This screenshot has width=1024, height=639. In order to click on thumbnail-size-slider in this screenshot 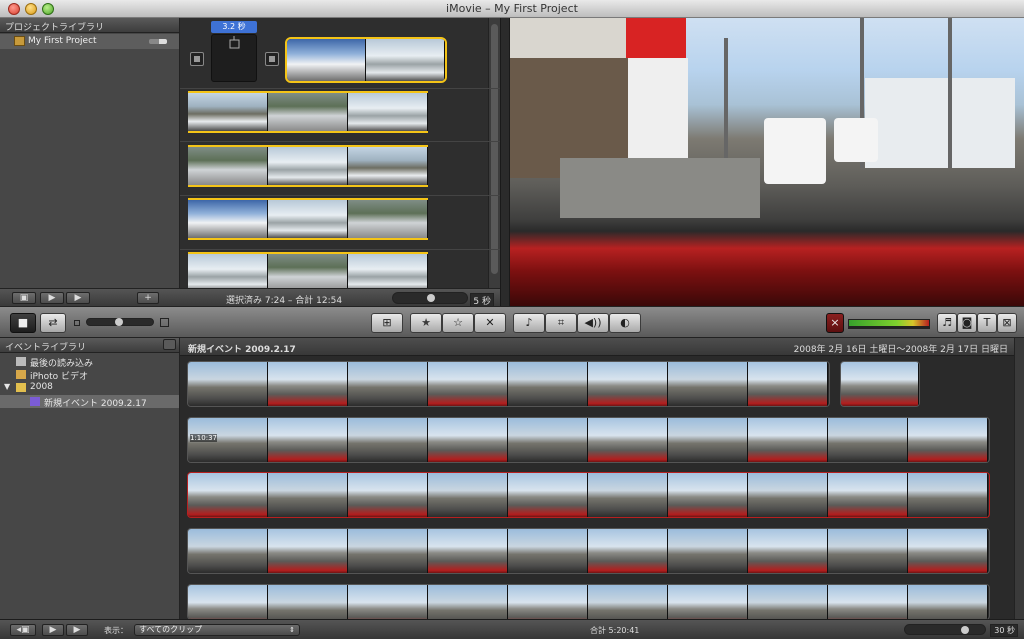, I will do `click(120, 322)`.